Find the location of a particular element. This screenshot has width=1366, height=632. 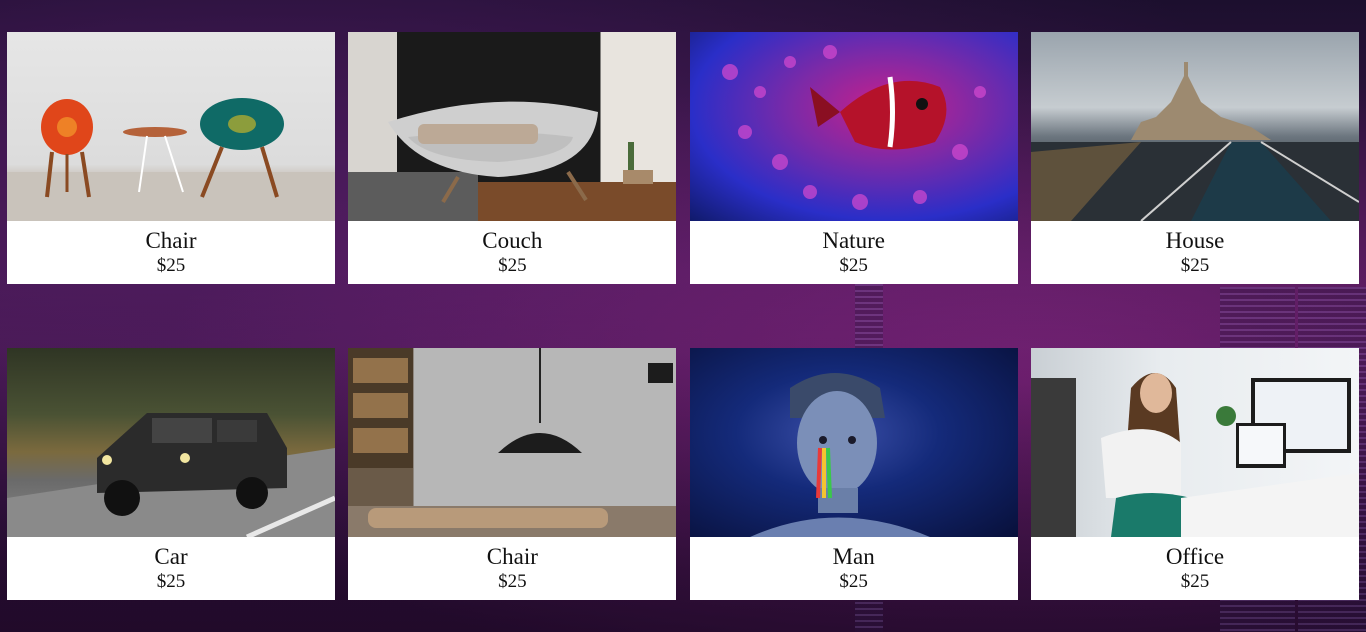

product-card: House $25 is located at coordinates (1194, 158).